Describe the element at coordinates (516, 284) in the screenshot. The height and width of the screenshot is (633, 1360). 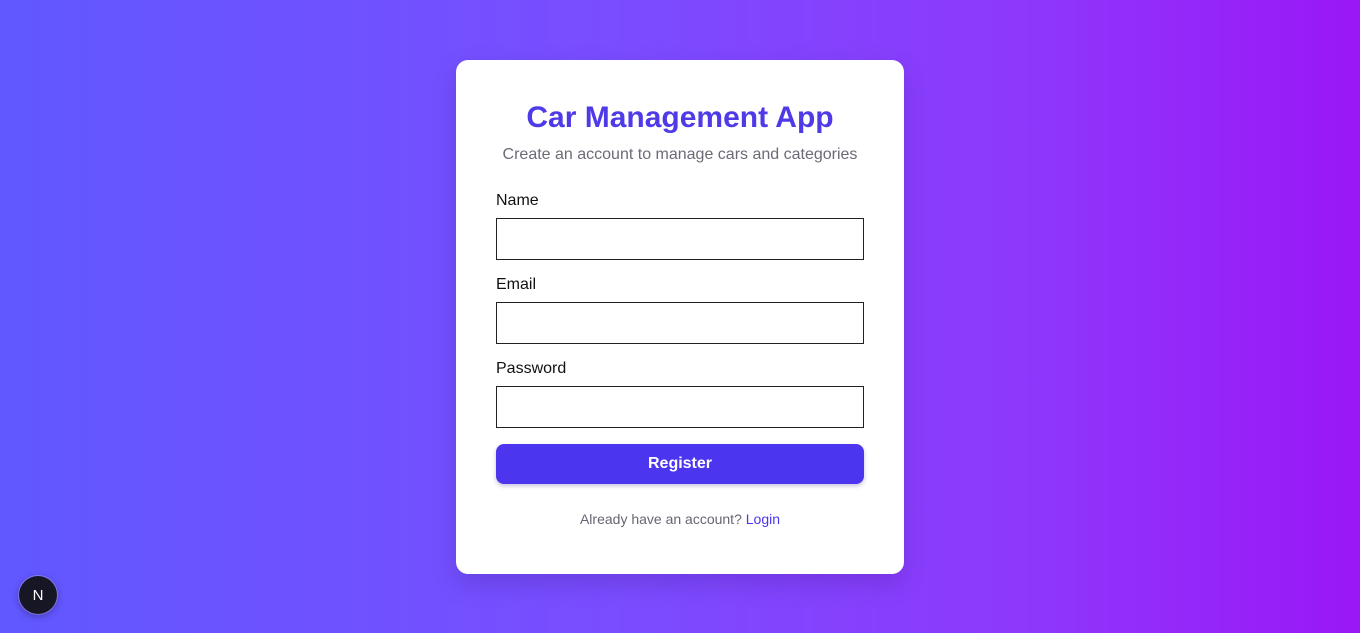
I see `email-label: Email` at that location.